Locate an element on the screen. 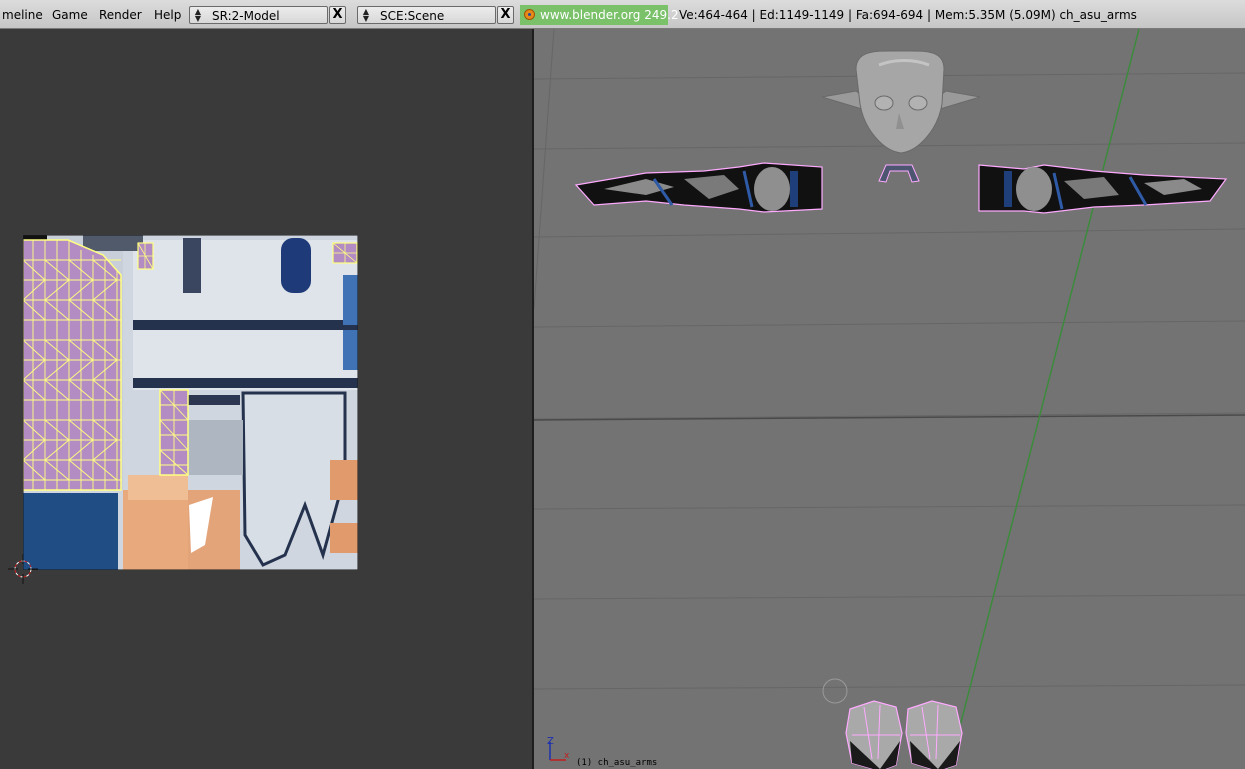 The image size is (1245, 769). boots-mesh is located at coordinates (904, 734).